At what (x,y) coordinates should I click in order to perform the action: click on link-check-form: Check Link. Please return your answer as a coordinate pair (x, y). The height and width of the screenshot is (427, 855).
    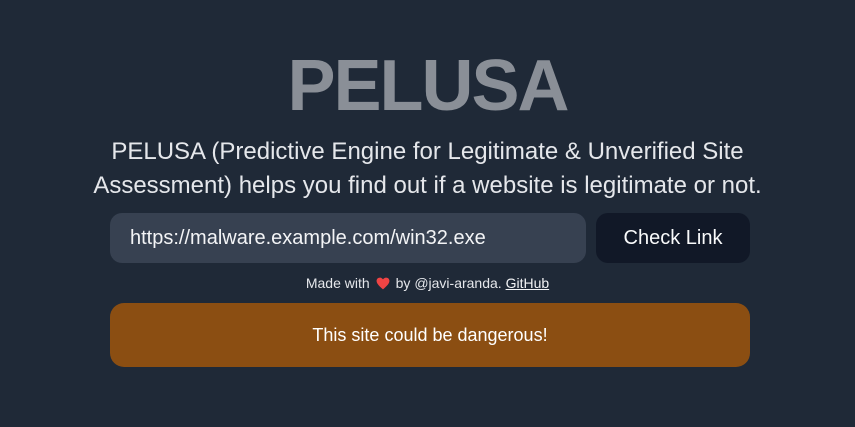
    Looking at the image, I should click on (430, 238).